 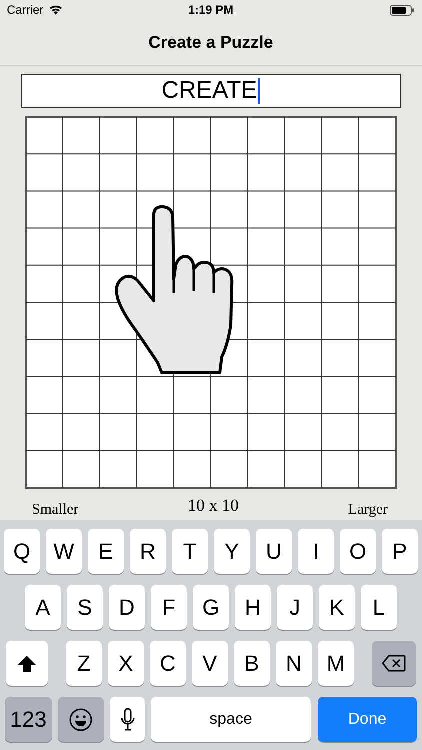 I want to click on microphone-icon, so click(x=127, y=720).